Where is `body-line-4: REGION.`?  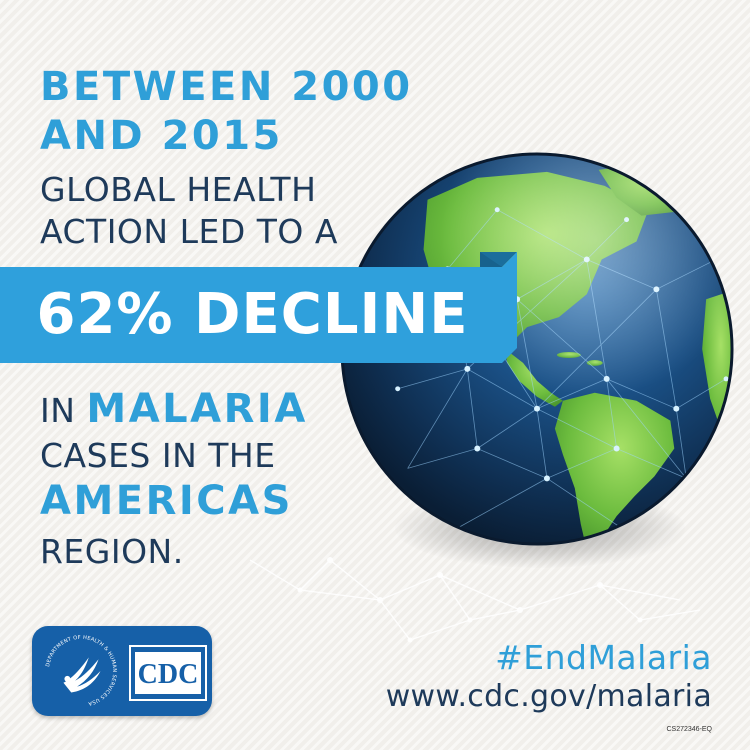
body-line-4: REGION. is located at coordinates (112, 551).